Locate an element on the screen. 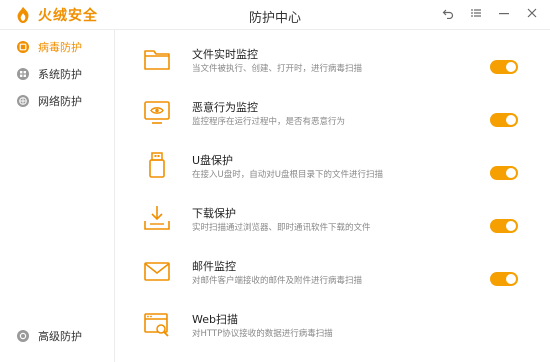  title-bar: 火绒安全 防护中心 is located at coordinates (275, 15).